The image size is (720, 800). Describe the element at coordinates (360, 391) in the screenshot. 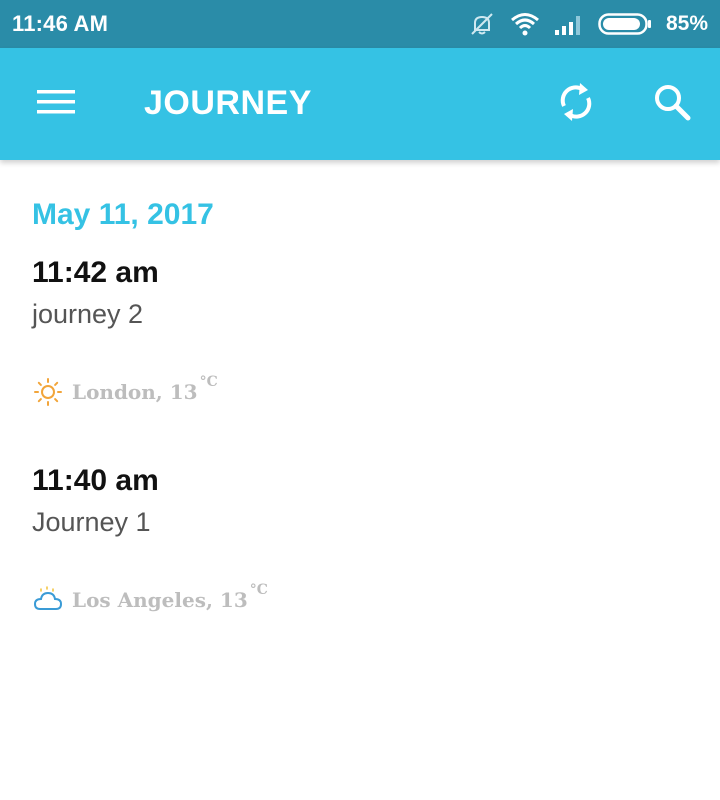

I see `entry-weather: London, 13 °C` at that location.